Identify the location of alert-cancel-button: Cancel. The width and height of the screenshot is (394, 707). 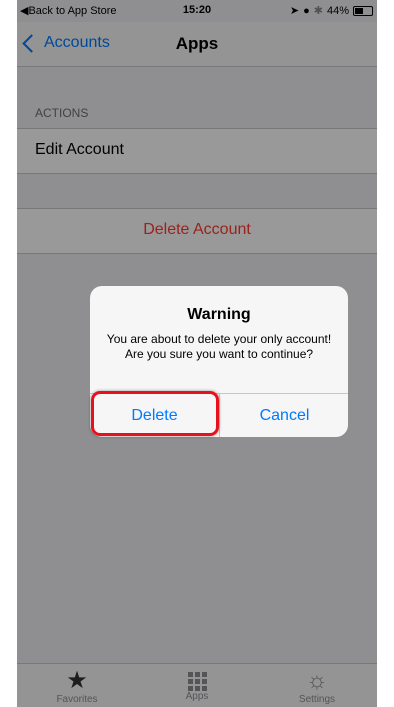
(284, 415).